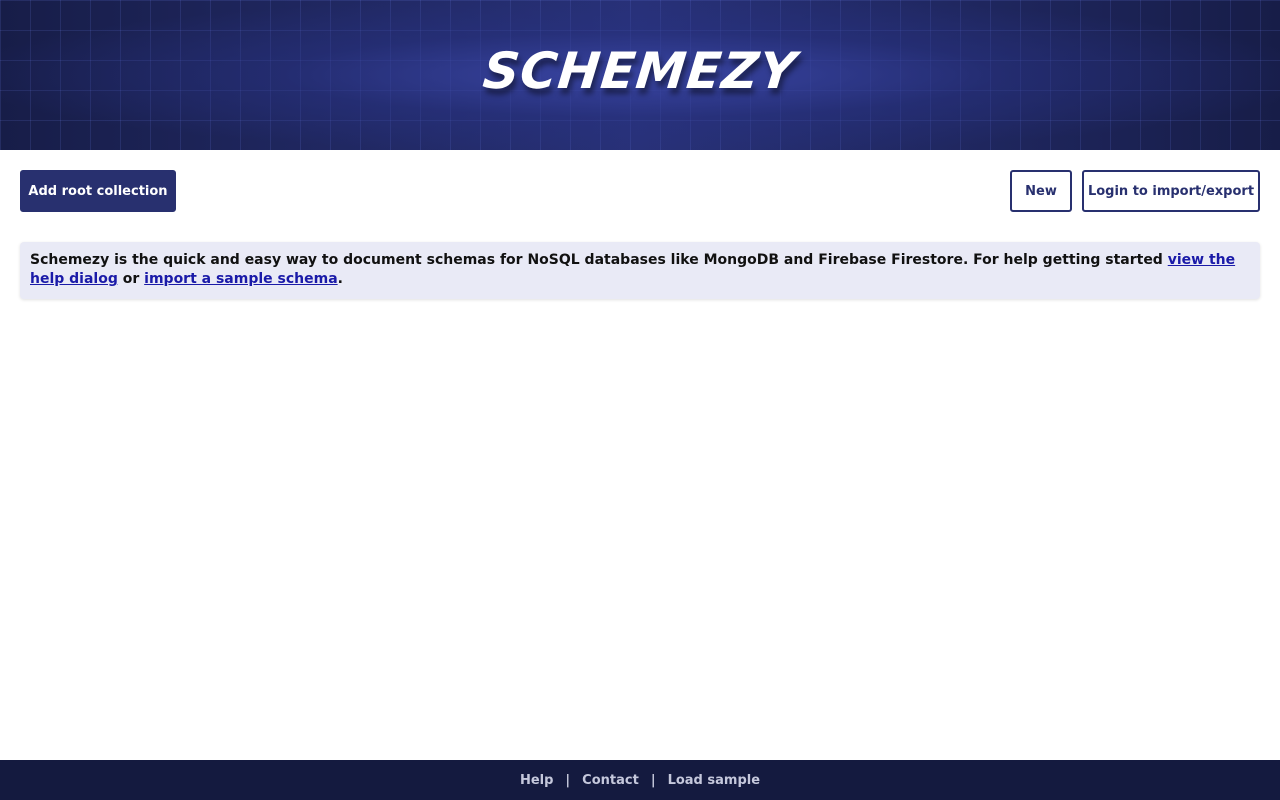 The height and width of the screenshot is (800, 1280). I want to click on footer-load-sample-link: Load sample, so click(714, 780).